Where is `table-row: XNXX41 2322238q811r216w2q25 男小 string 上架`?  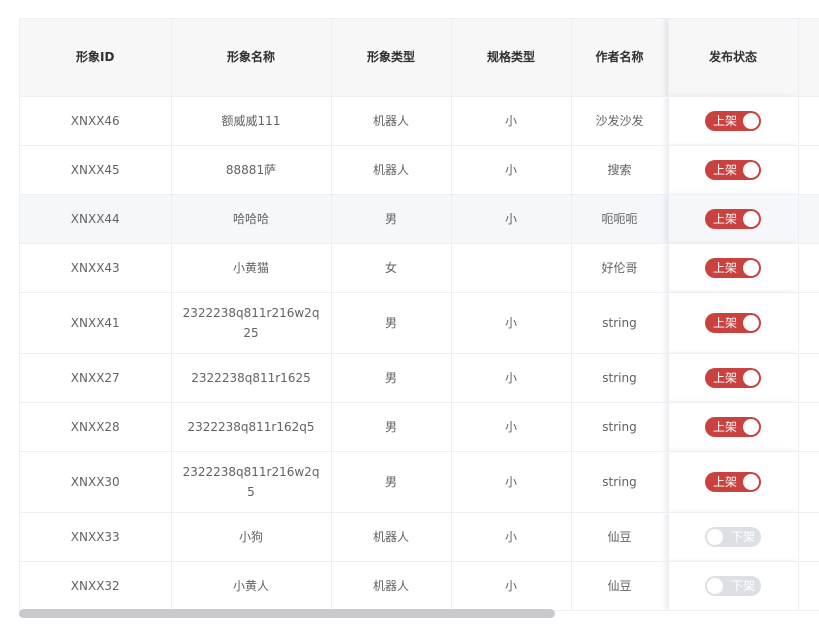
table-row: XNXX41 2322238q811r216w2q25 男小 string 上架 is located at coordinates (419, 323).